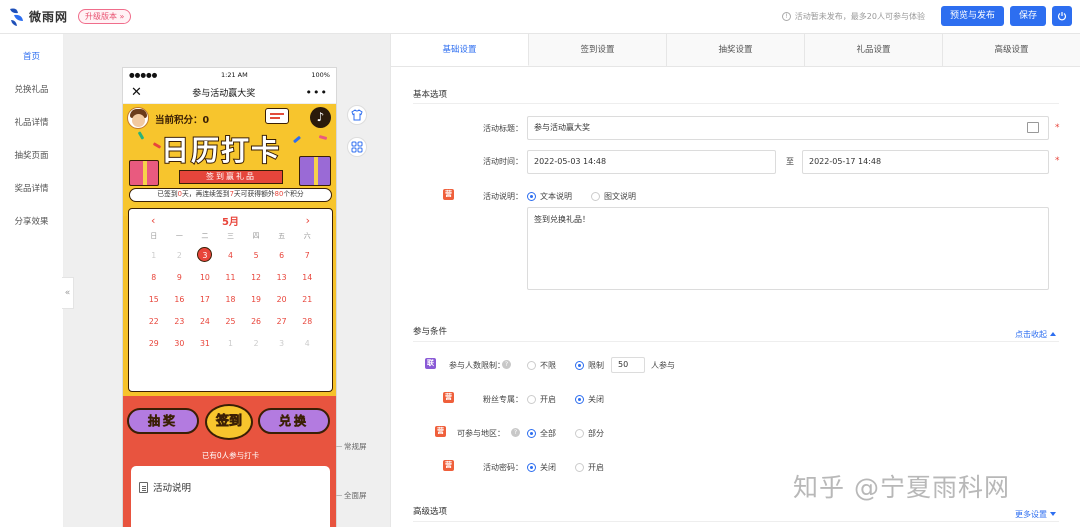  What do you see at coordinates (205, 300) in the screenshot?
I see `calendar-day: 17` at bounding box center [205, 300].